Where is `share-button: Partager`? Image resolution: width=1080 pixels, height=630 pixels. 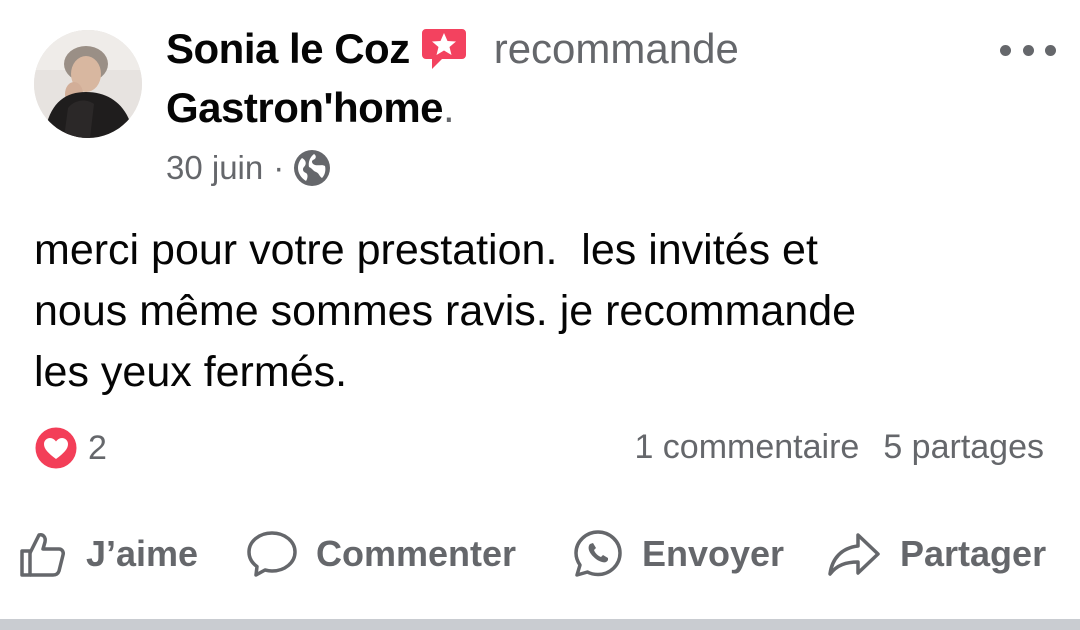
share-button: Partager is located at coordinates (935, 554).